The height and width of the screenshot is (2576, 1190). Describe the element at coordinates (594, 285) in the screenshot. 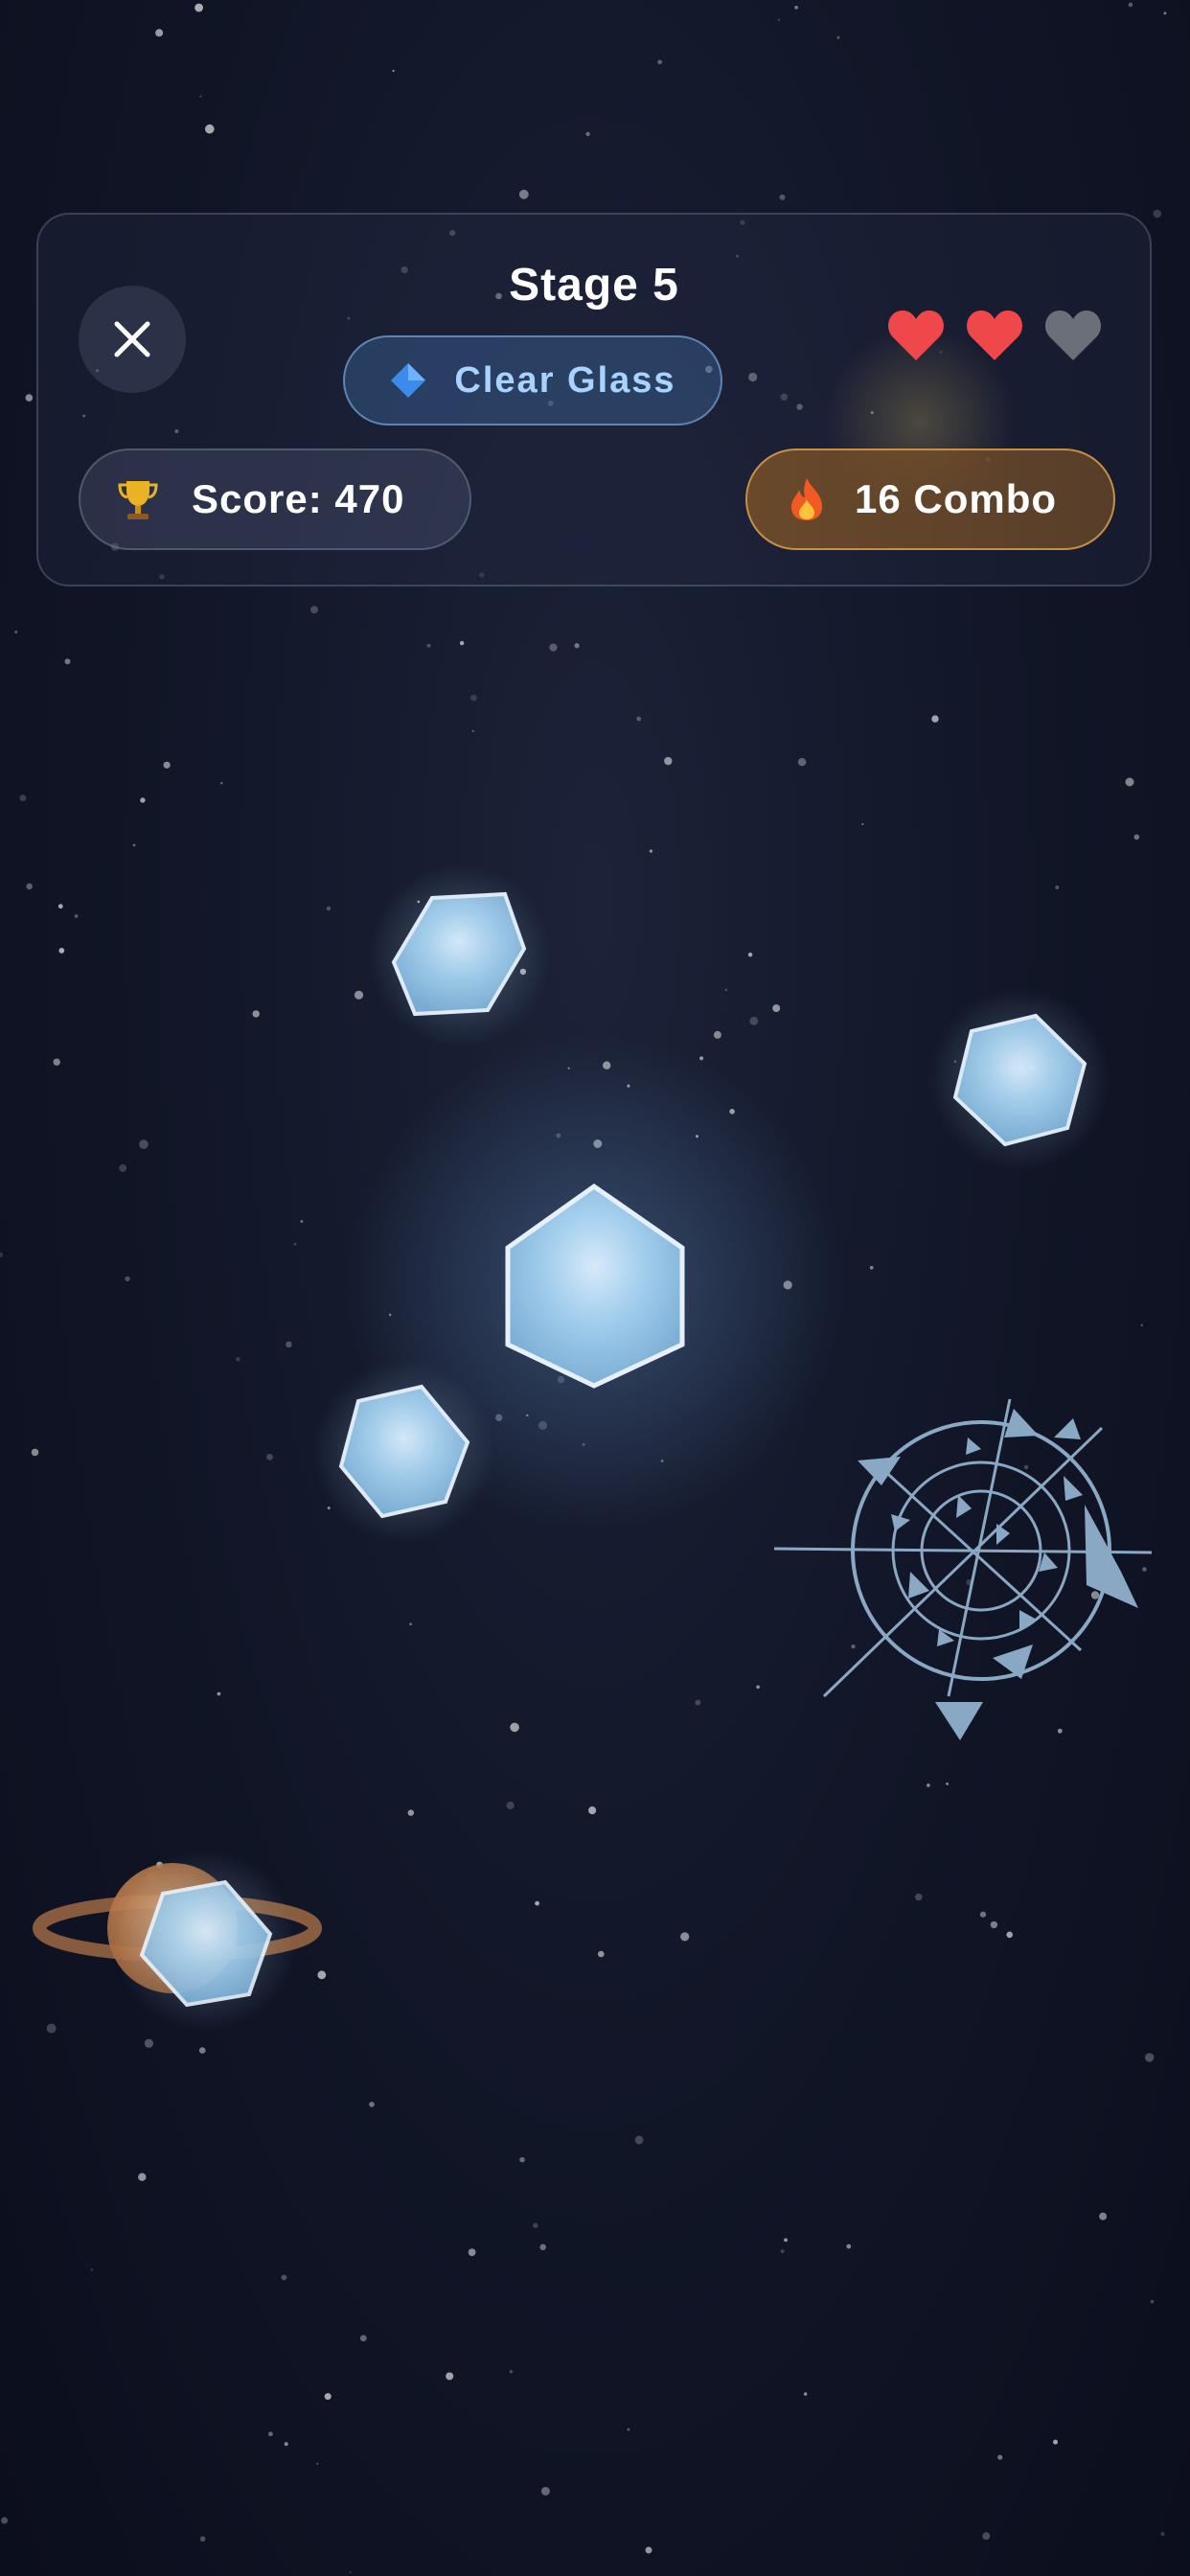

I see `stage-title: Stage 5` at that location.